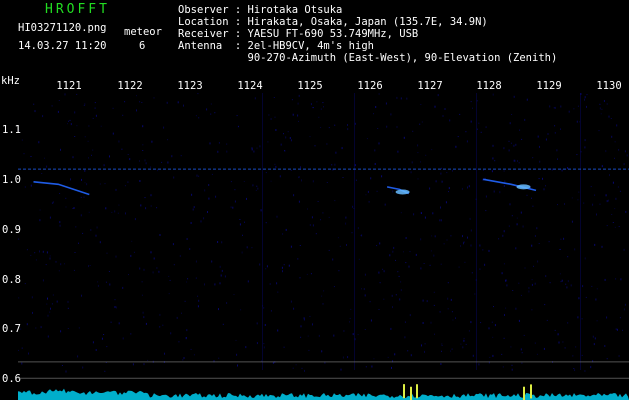  I want to click on x-tick-label: 1123, so click(190, 86).